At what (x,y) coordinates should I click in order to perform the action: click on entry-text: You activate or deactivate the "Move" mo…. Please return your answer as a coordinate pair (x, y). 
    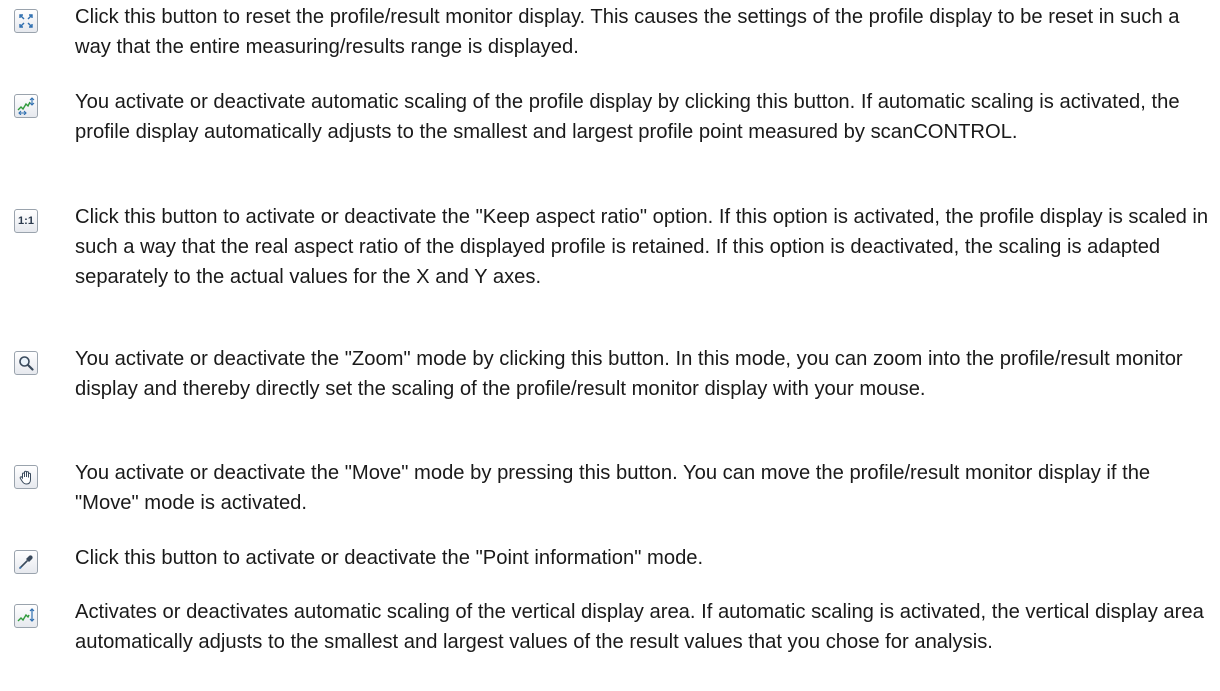
    Looking at the image, I should click on (613, 488).